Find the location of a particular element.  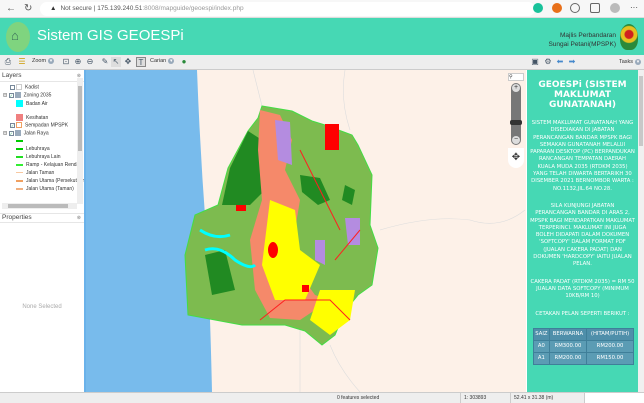

table-row: A1 RM200.00 RM150.00 is located at coordinates (583, 358).